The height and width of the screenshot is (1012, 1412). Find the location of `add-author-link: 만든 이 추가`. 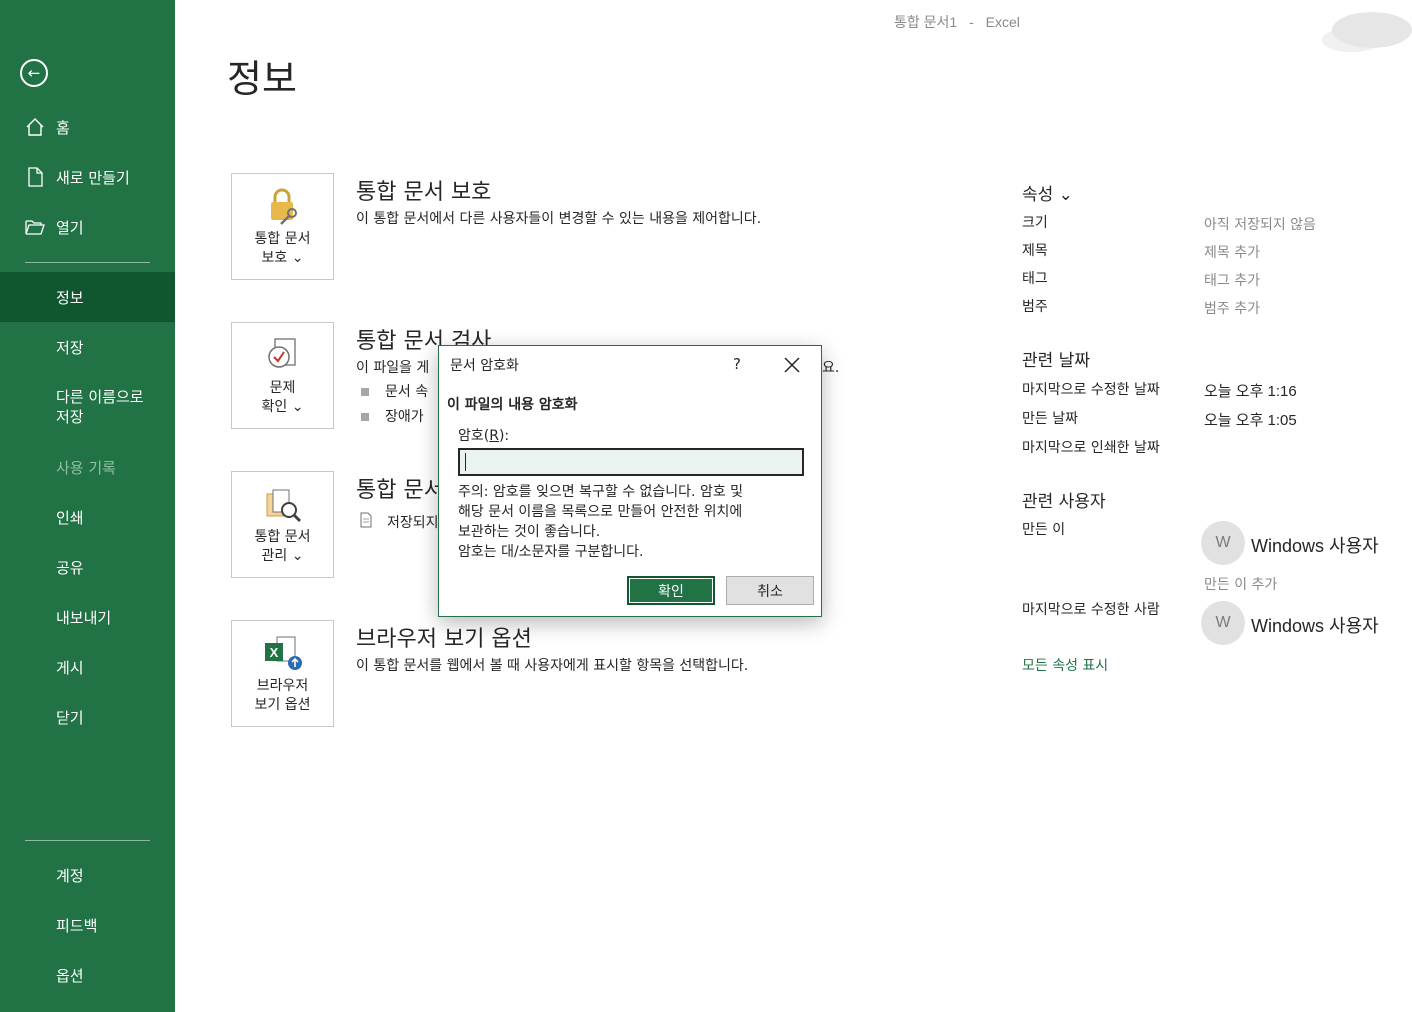

add-author-link: 만든 이 추가 is located at coordinates (1240, 584).